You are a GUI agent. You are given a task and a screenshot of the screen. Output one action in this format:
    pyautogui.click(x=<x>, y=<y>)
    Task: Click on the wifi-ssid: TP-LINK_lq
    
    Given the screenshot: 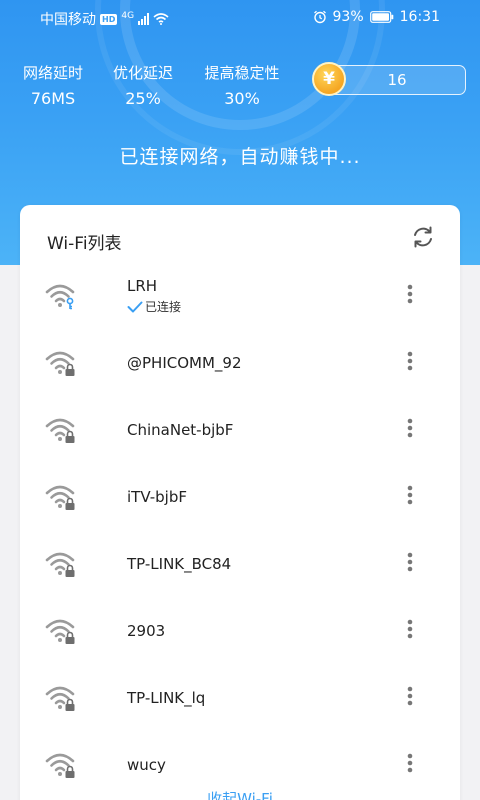 What is the action you would take?
    pyautogui.click(x=166, y=698)
    